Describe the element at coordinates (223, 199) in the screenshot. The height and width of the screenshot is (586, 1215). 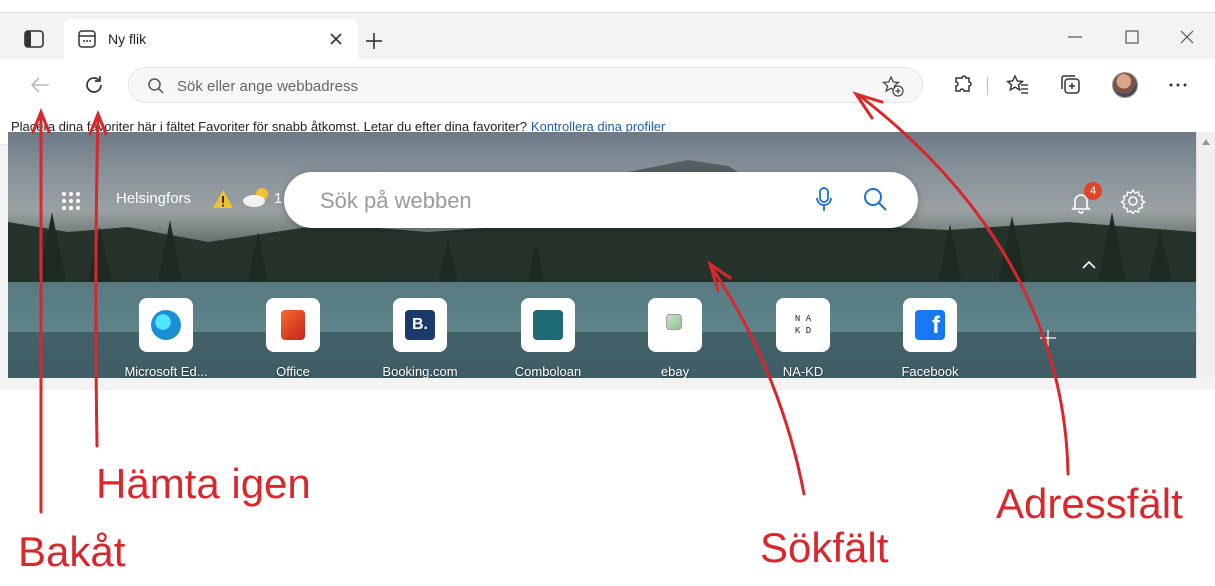
I see `warning-icon` at that location.